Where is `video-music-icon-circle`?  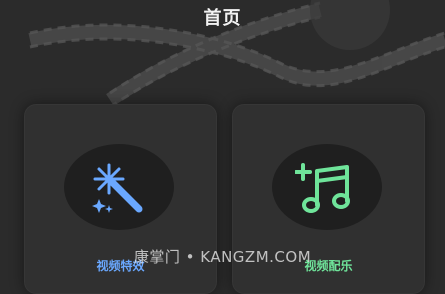 video-music-icon-circle is located at coordinates (327, 187).